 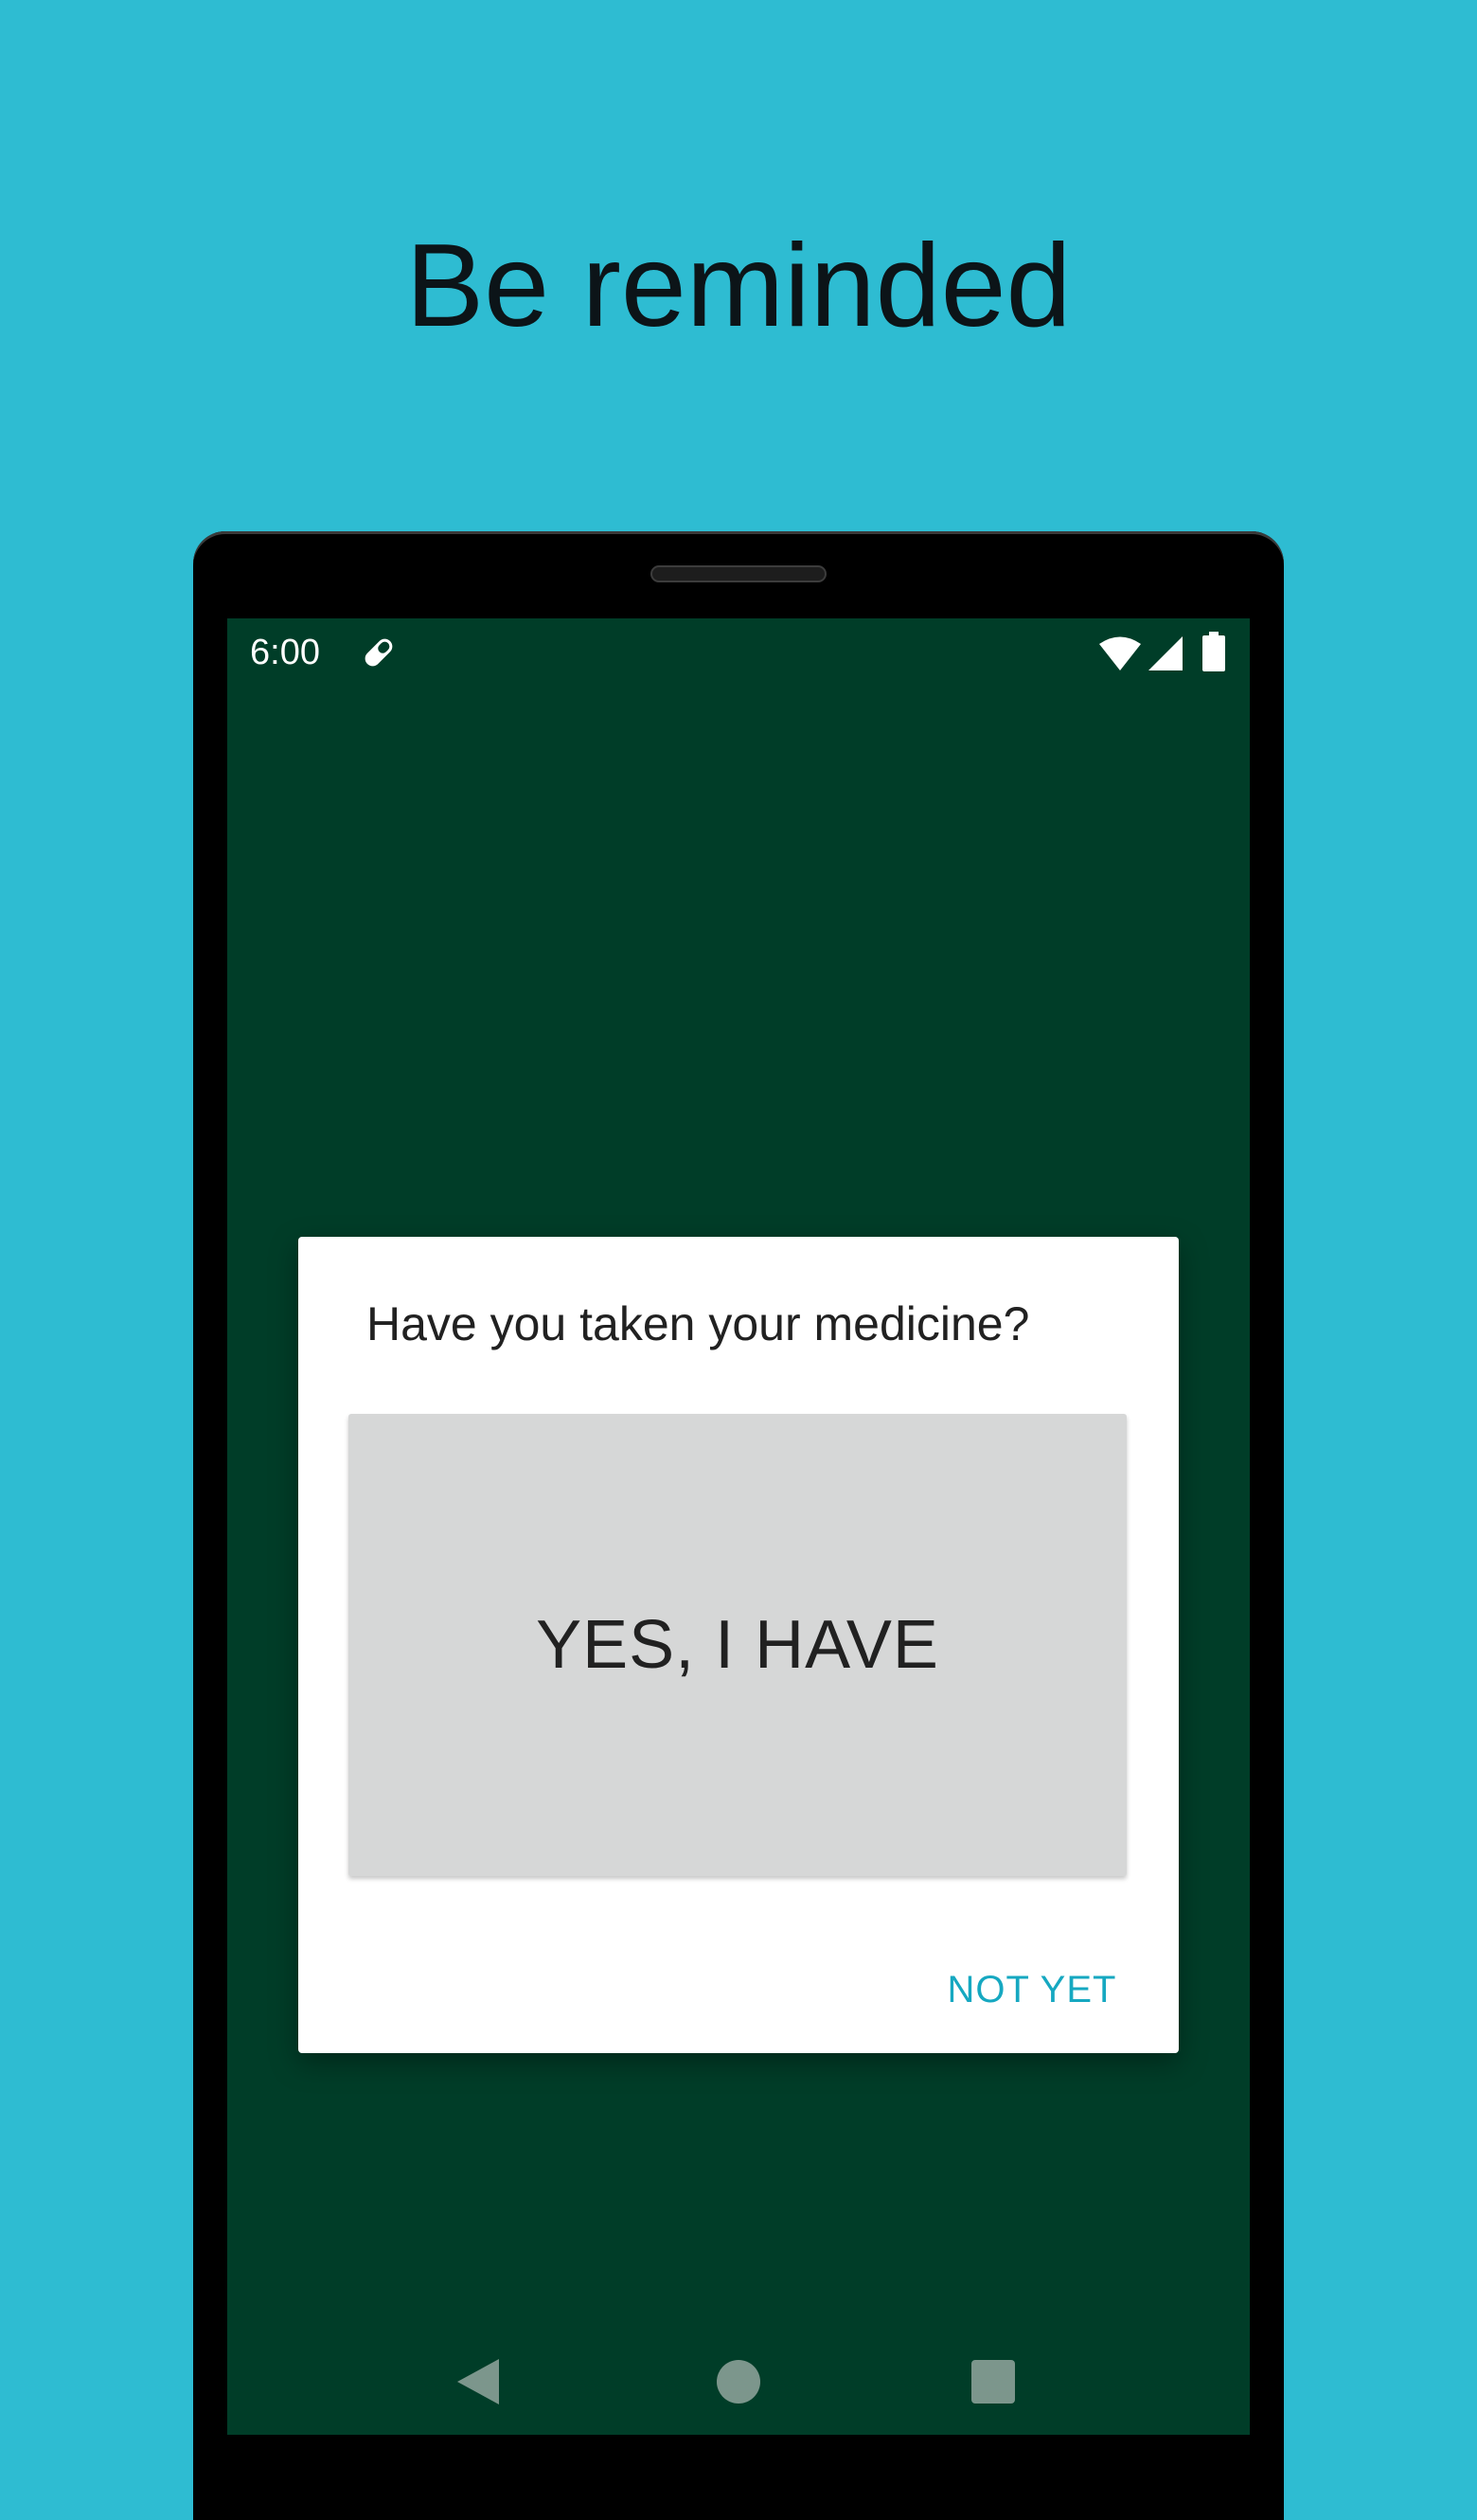 I want to click on status-clock: 6:00, so click(x=285, y=652).